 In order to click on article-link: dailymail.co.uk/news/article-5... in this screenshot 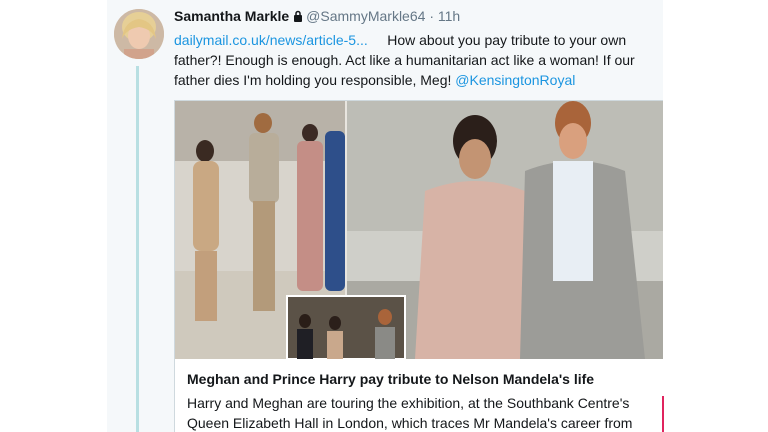, I will do `click(271, 40)`.